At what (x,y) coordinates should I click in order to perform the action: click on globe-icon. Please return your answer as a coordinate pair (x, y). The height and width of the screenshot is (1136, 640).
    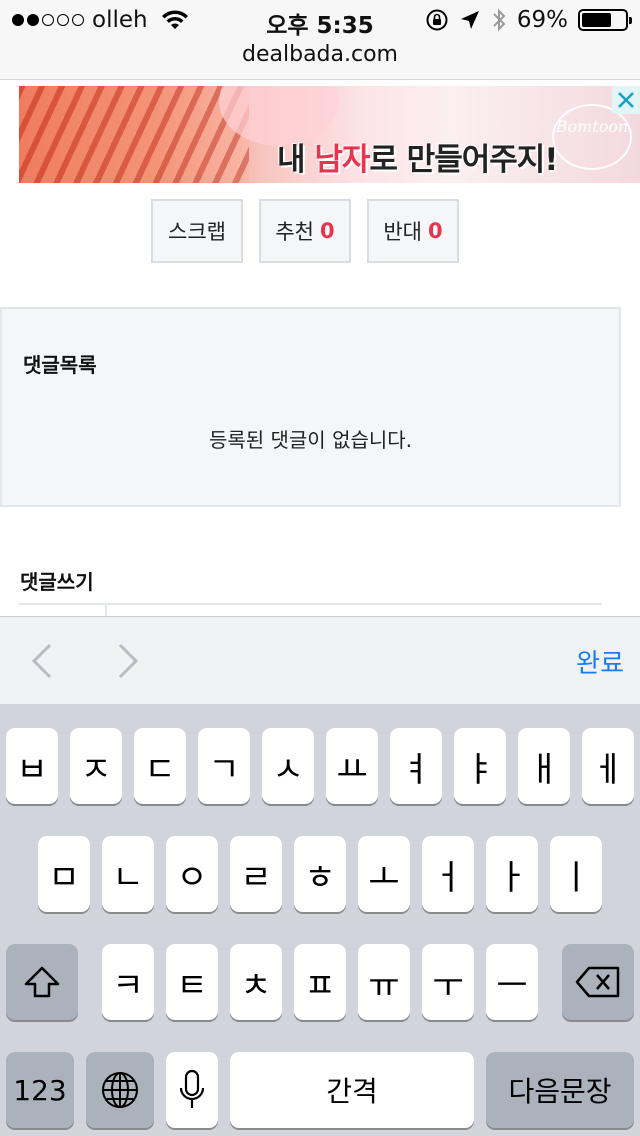
    Looking at the image, I should click on (120, 1090).